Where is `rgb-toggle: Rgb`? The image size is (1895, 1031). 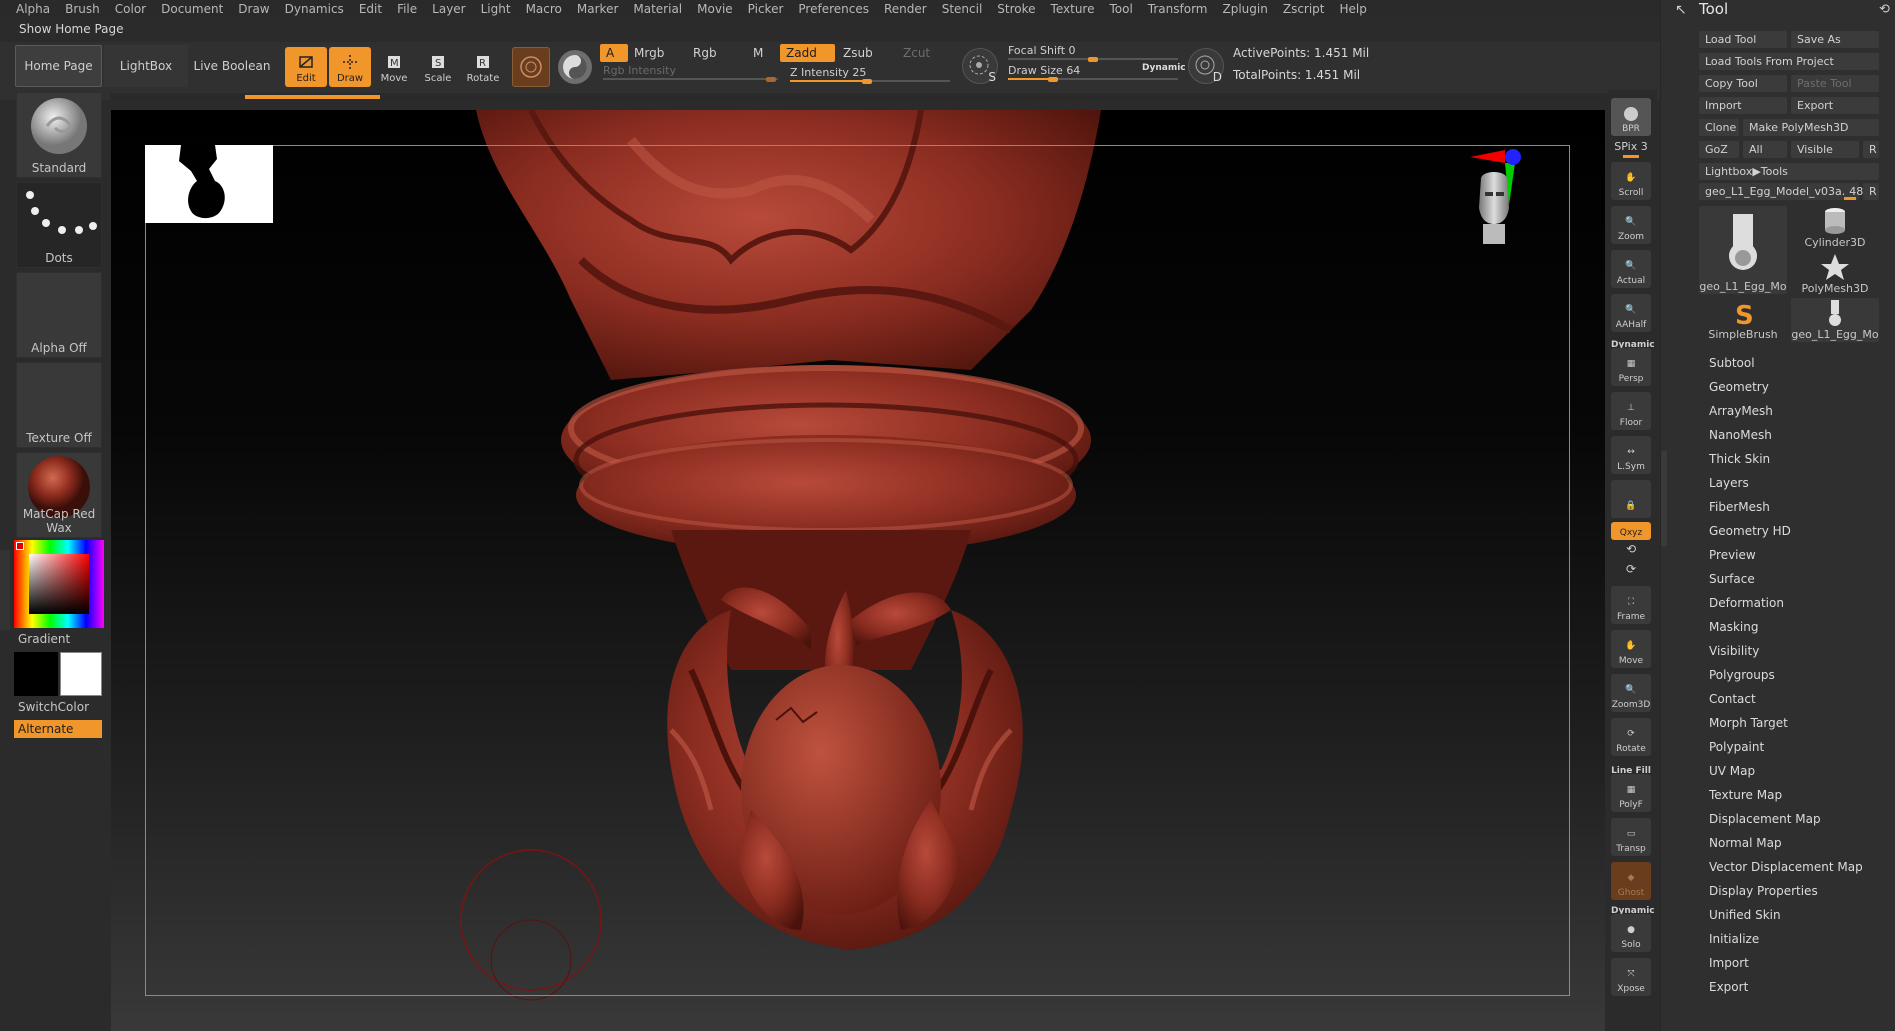 rgb-toggle: Rgb is located at coordinates (713, 53).